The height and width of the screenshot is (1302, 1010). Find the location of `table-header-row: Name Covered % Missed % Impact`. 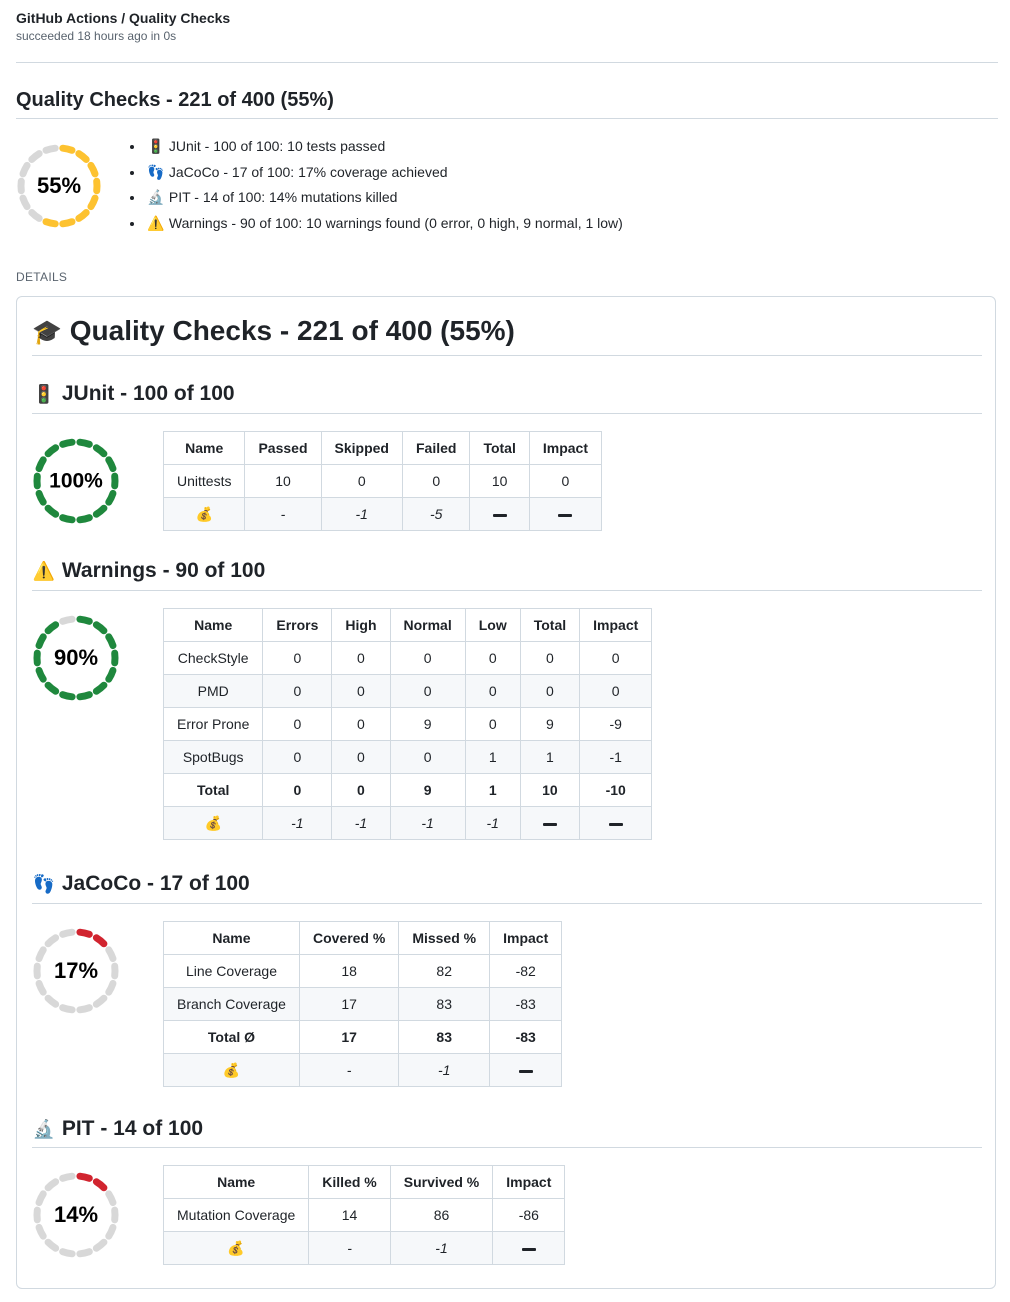

table-header-row: Name Covered % Missed % Impact is located at coordinates (363, 938).